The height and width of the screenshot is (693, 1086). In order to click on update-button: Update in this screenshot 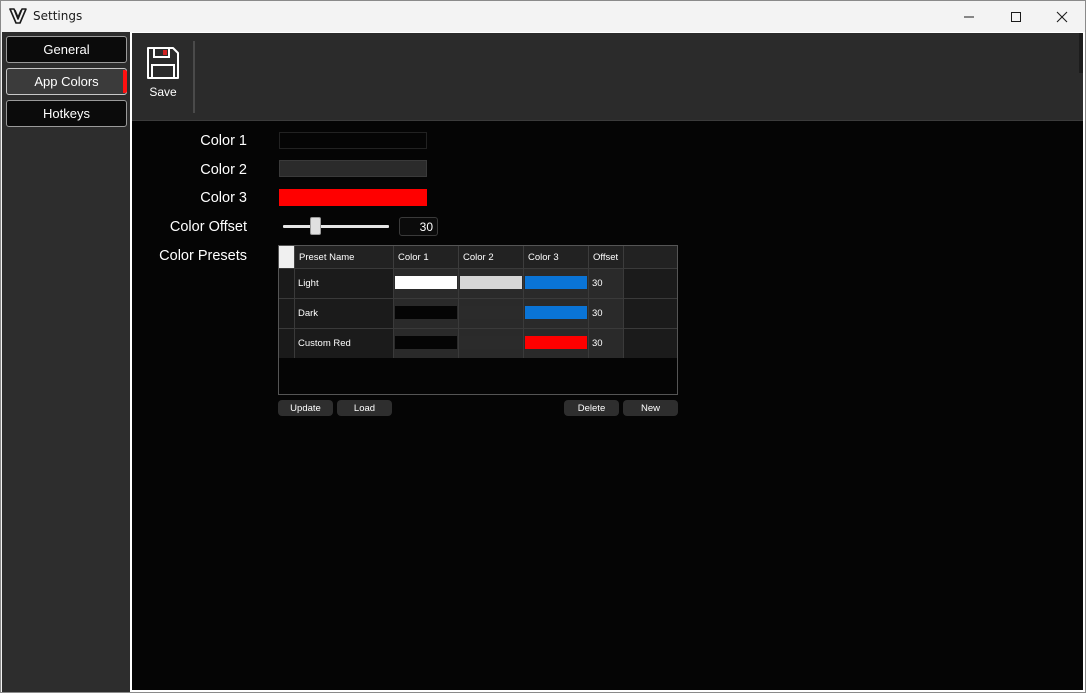, I will do `click(305, 408)`.